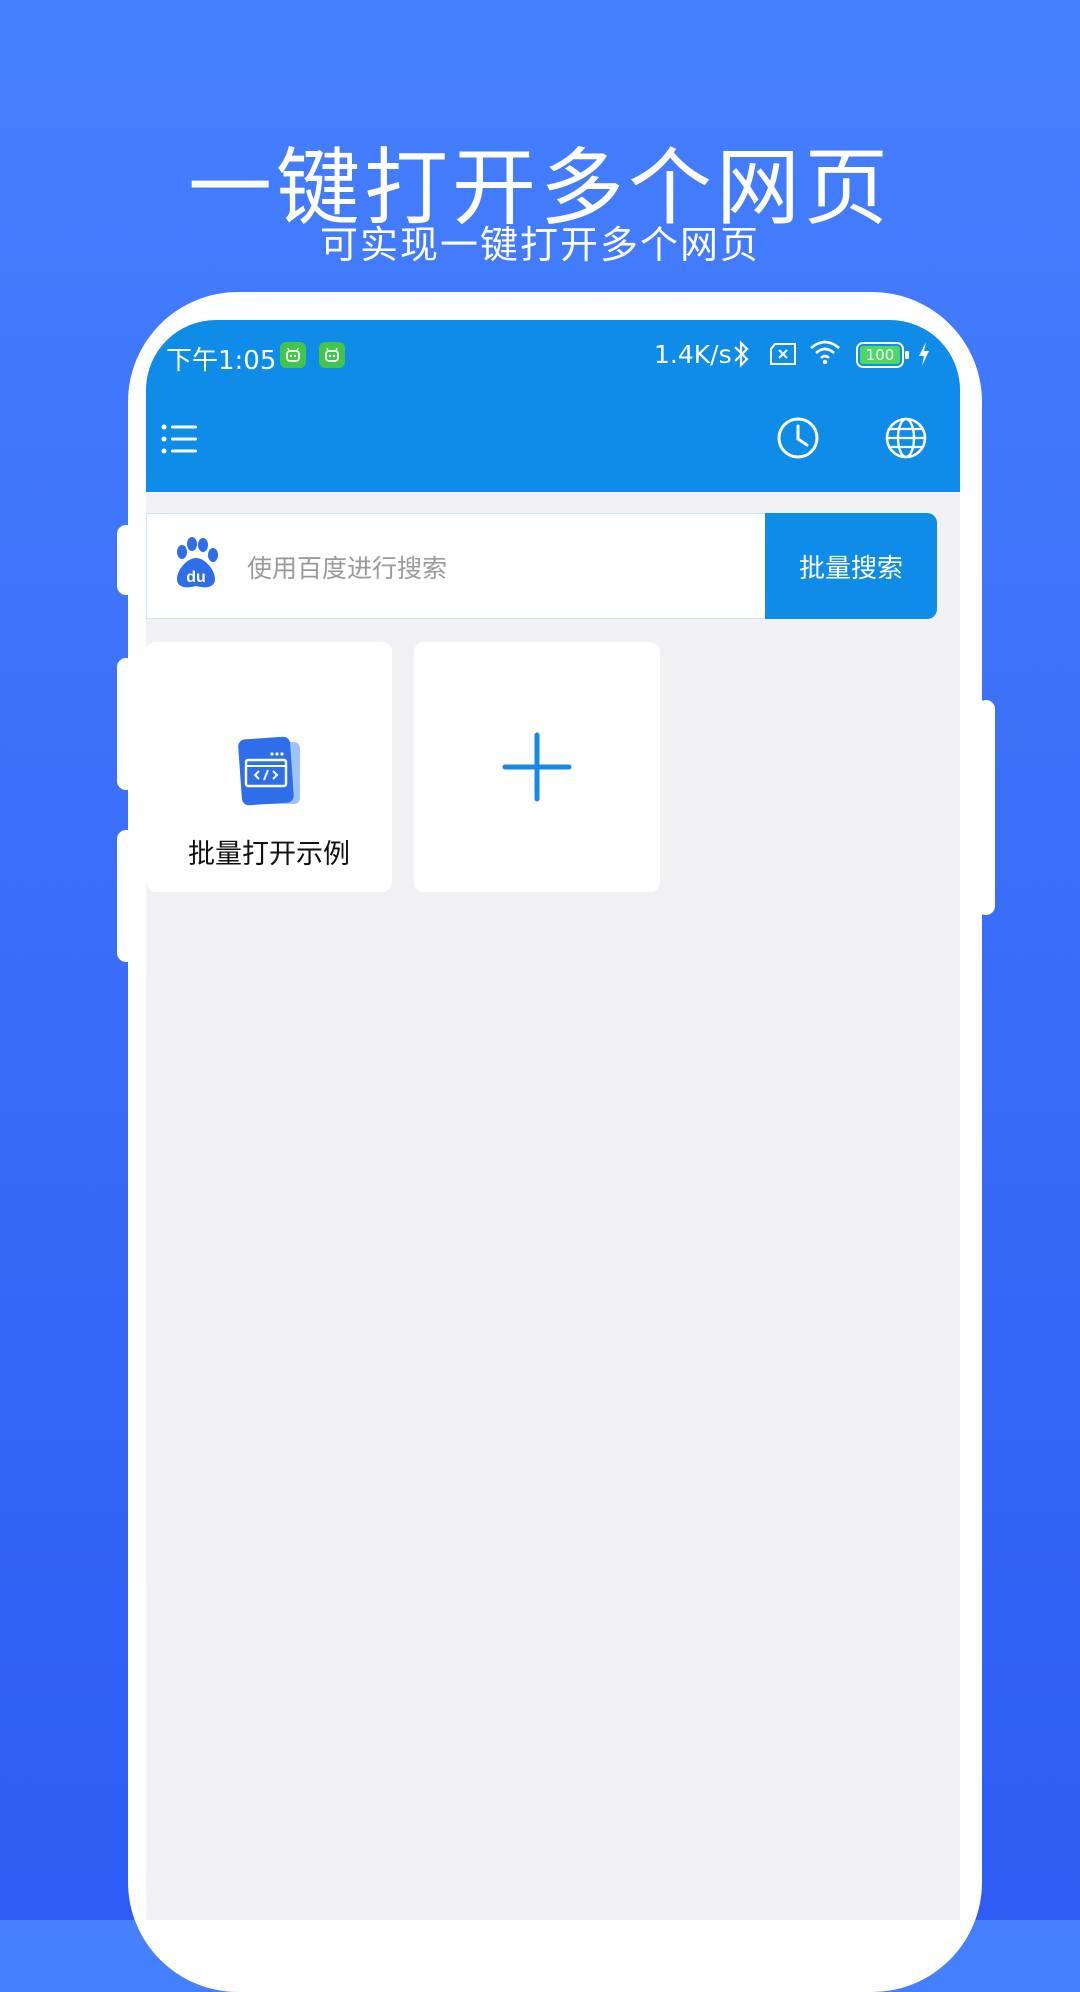 This screenshot has height=1992, width=1080. Describe the element at coordinates (270, 774) in the screenshot. I see `web-page-code-icon` at that location.